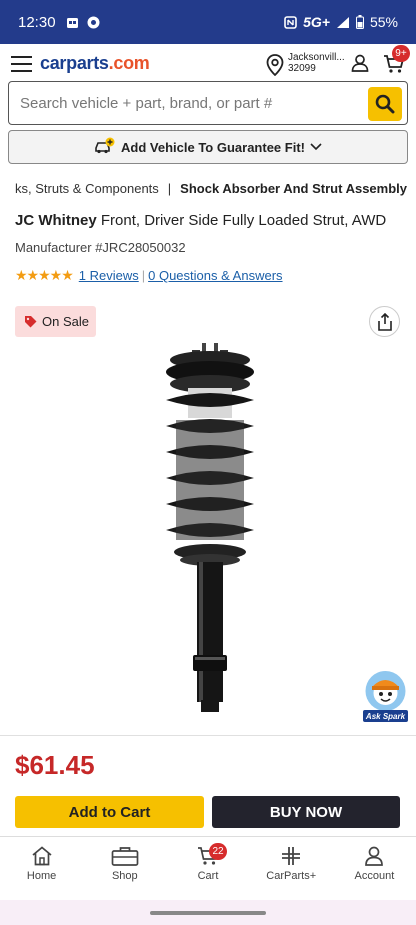  What do you see at coordinates (215, 275) in the screenshot?
I see `questions-link: 0 Questions & Answers` at bounding box center [215, 275].